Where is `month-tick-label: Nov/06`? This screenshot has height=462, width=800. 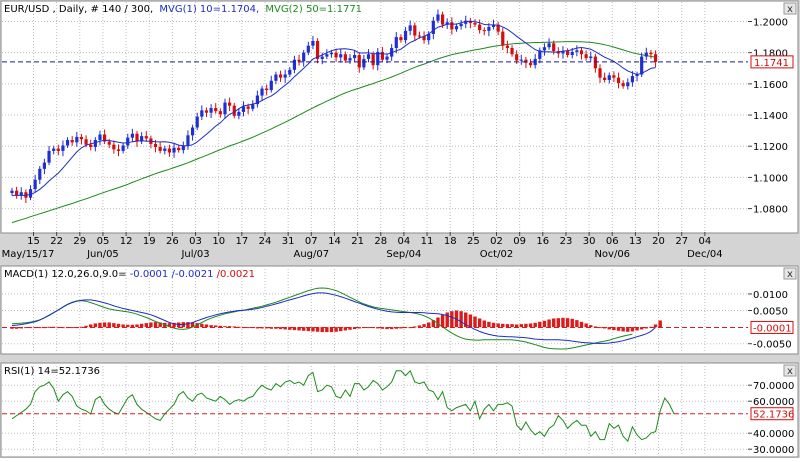 month-tick-label: Nov/06 is located at coordinates (612, 254).